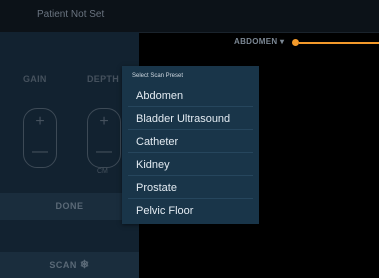  Describe the element at coordinates (190, 188) in the screenshot. I see `menu-item-prostate: Prostate` at that location.